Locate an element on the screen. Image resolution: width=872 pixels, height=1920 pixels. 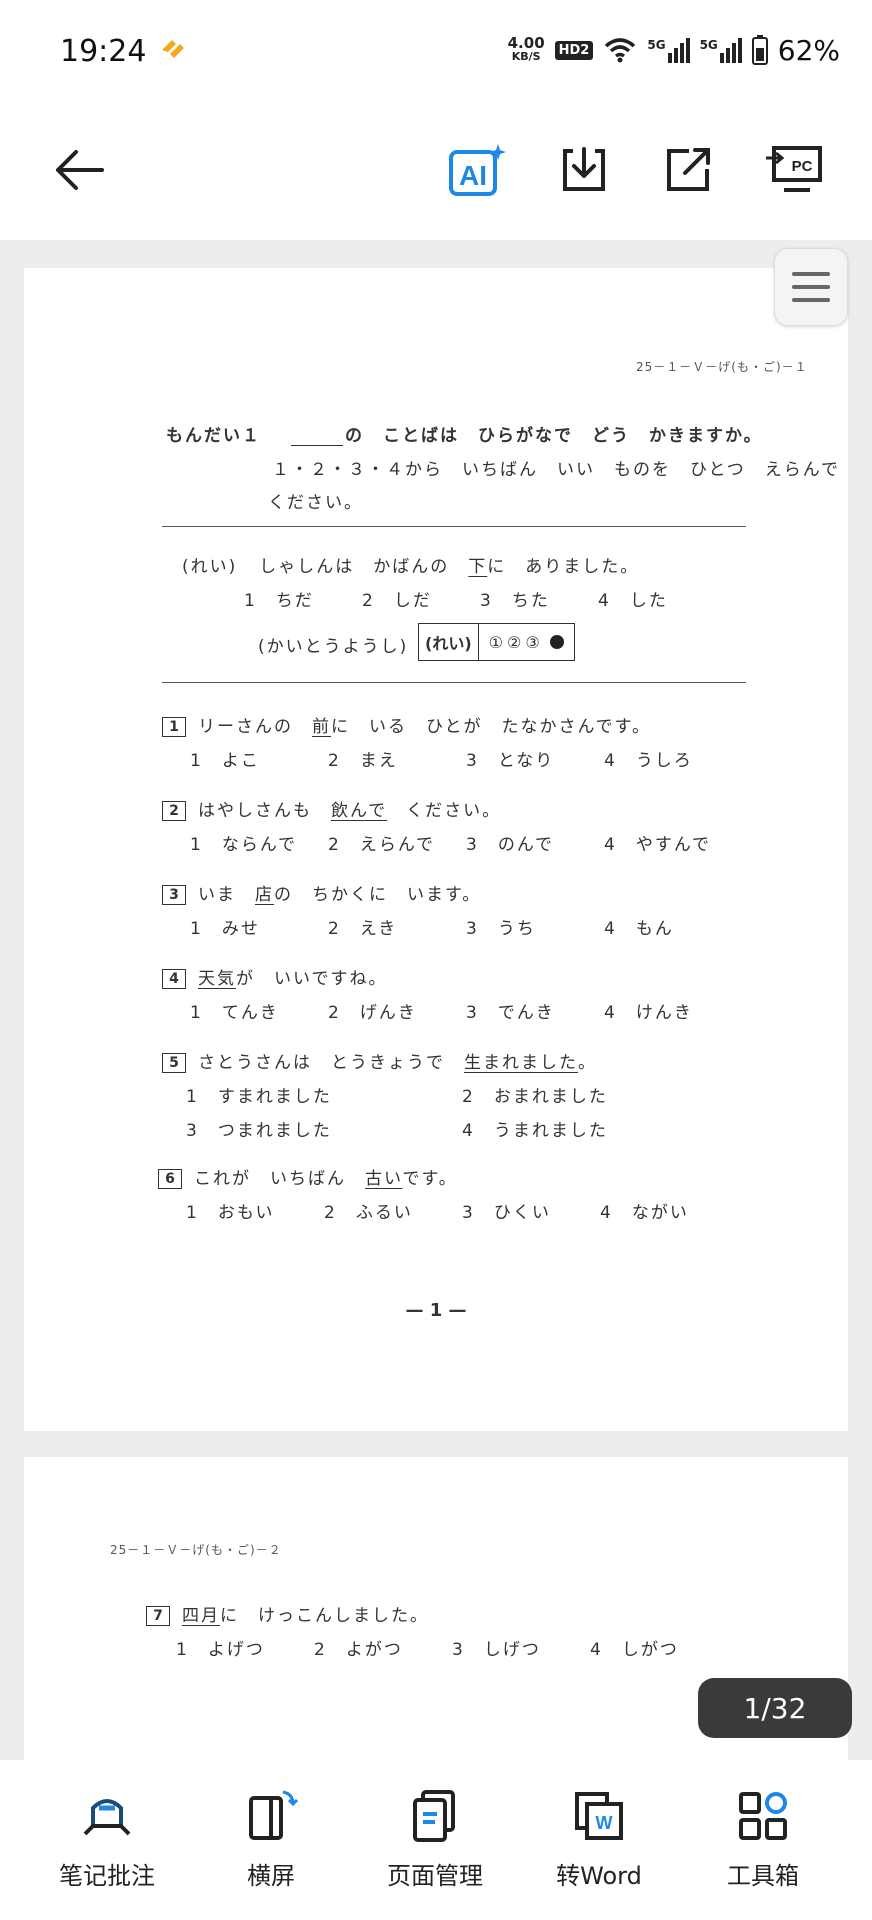
heart-app-icon is located at coordinates (173, 49).